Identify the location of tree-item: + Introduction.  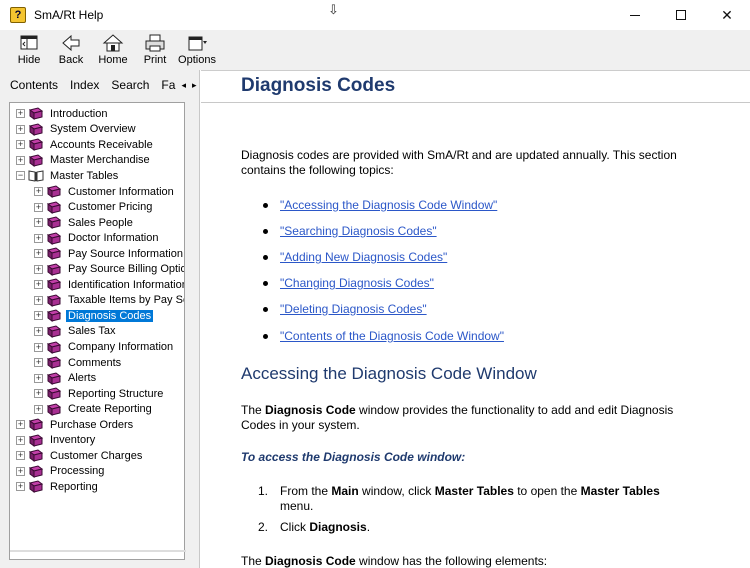
(62, 114).